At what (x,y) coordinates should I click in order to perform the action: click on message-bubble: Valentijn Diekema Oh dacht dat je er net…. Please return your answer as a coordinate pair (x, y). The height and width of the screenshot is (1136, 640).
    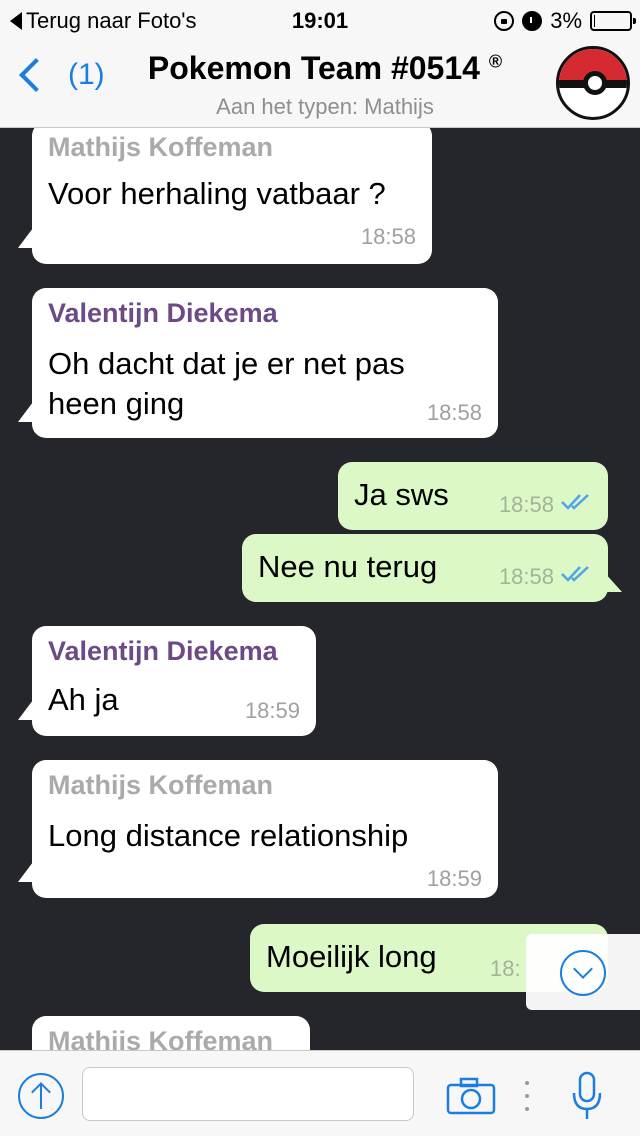
    Looking at the image, I should click on (258, 363).